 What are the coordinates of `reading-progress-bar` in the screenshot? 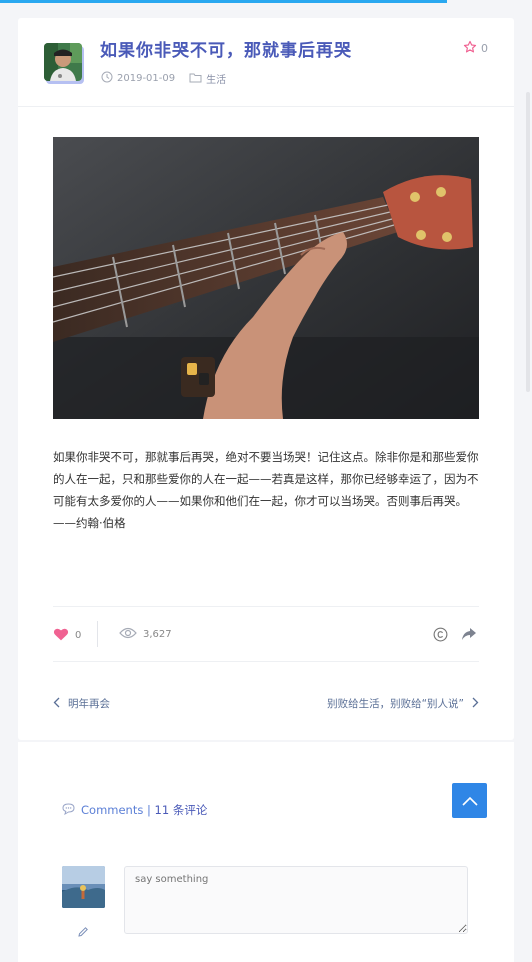 It's located at (266, 1).